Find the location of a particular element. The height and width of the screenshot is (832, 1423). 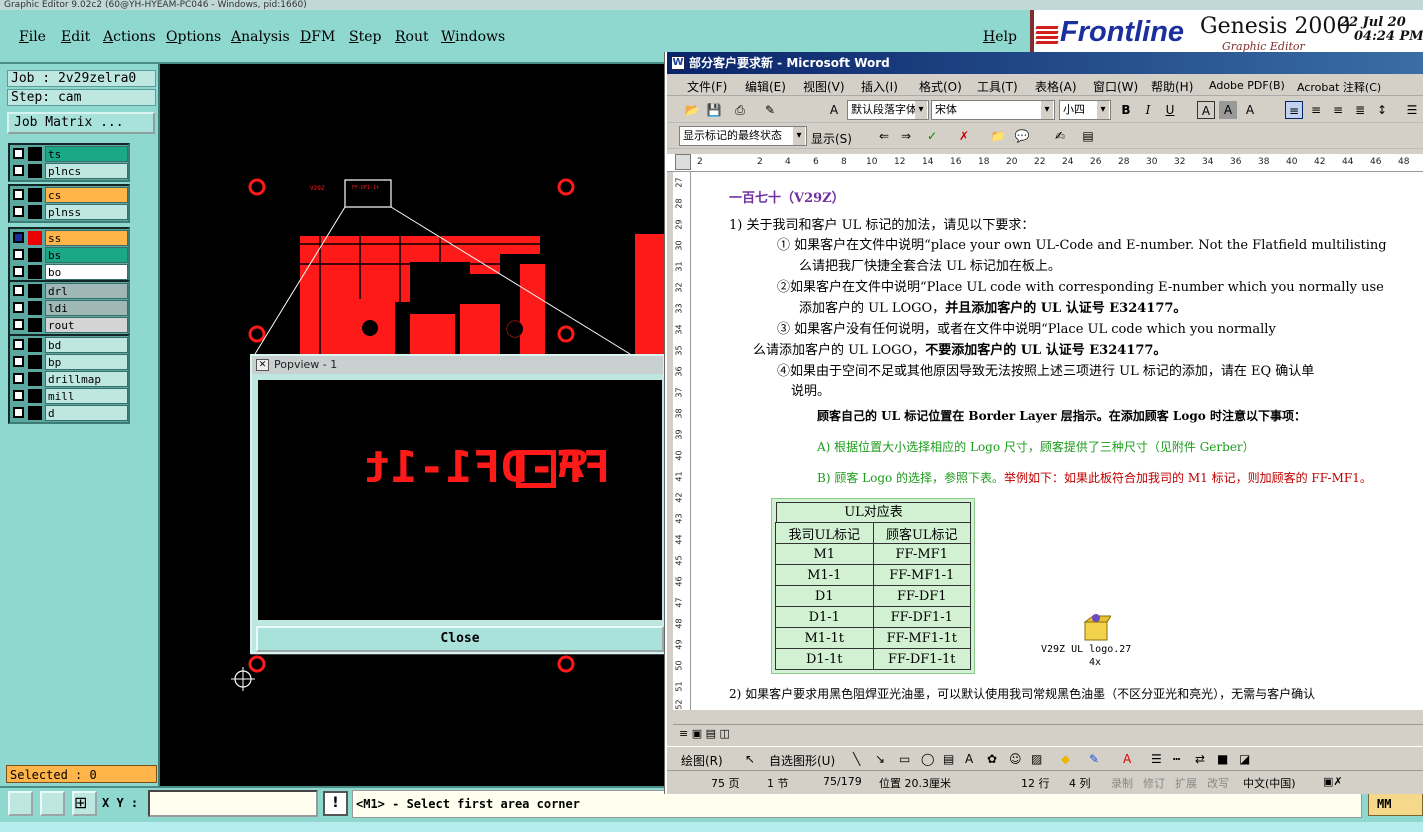

print-icon: ⎙ is located at coordinates (740, 110).